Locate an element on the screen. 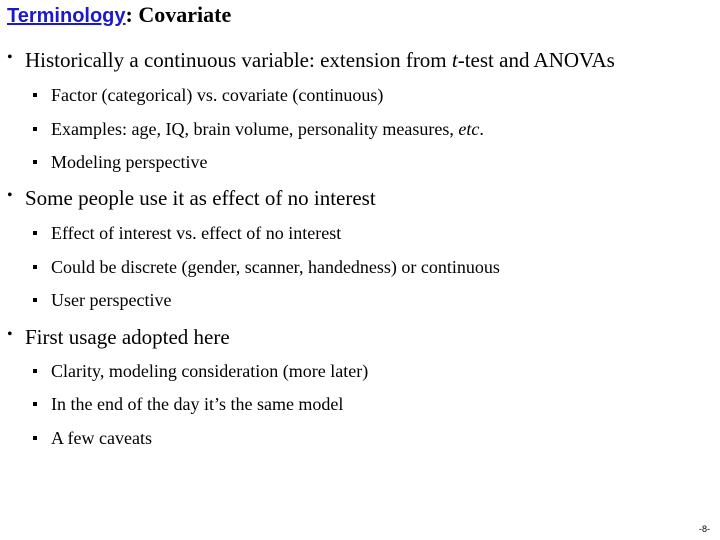 Image resolution: width=720 pixels, height=540 pixels. bullet-level2: User perspective is located at coordinates (102, 300).